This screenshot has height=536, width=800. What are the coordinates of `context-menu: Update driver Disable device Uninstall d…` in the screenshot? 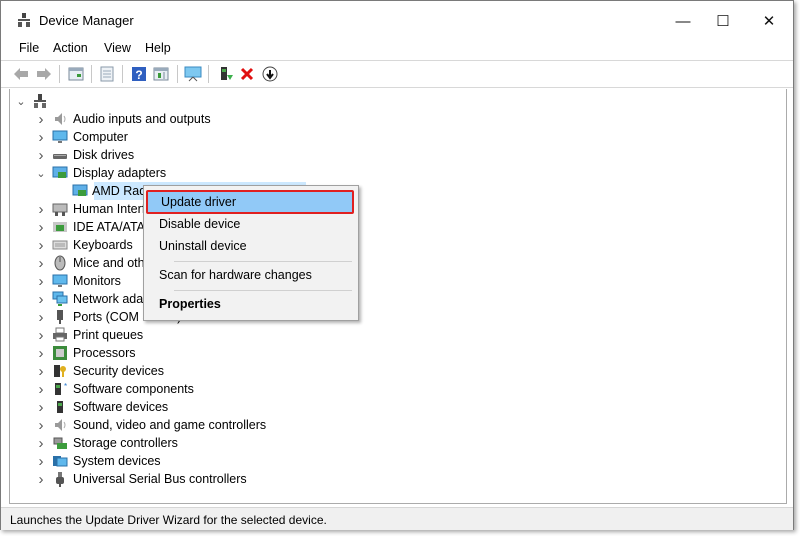 It's located at (251, 253).